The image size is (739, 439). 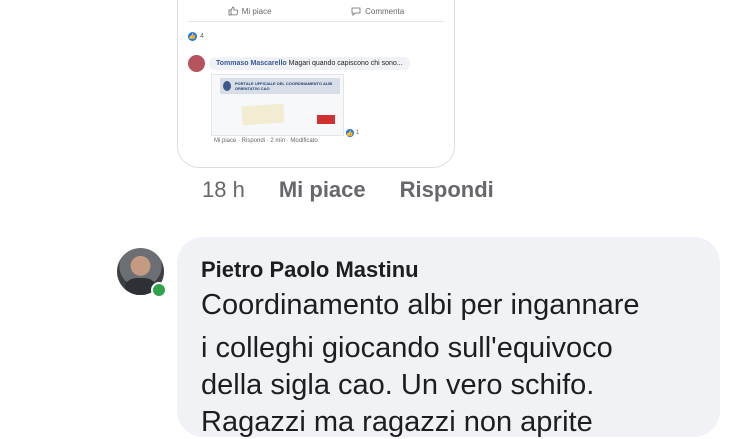 What do you see at coordinates (420, 305) in the screenshot?
I see `comment-text-line: Coordinamento albi per ingannare` at bounding box center [420, 305].